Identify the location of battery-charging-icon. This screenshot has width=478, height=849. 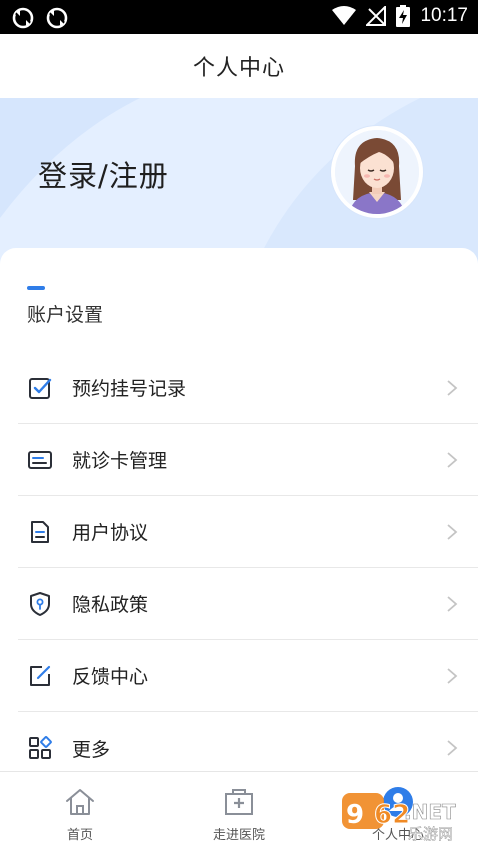
(403, 16).